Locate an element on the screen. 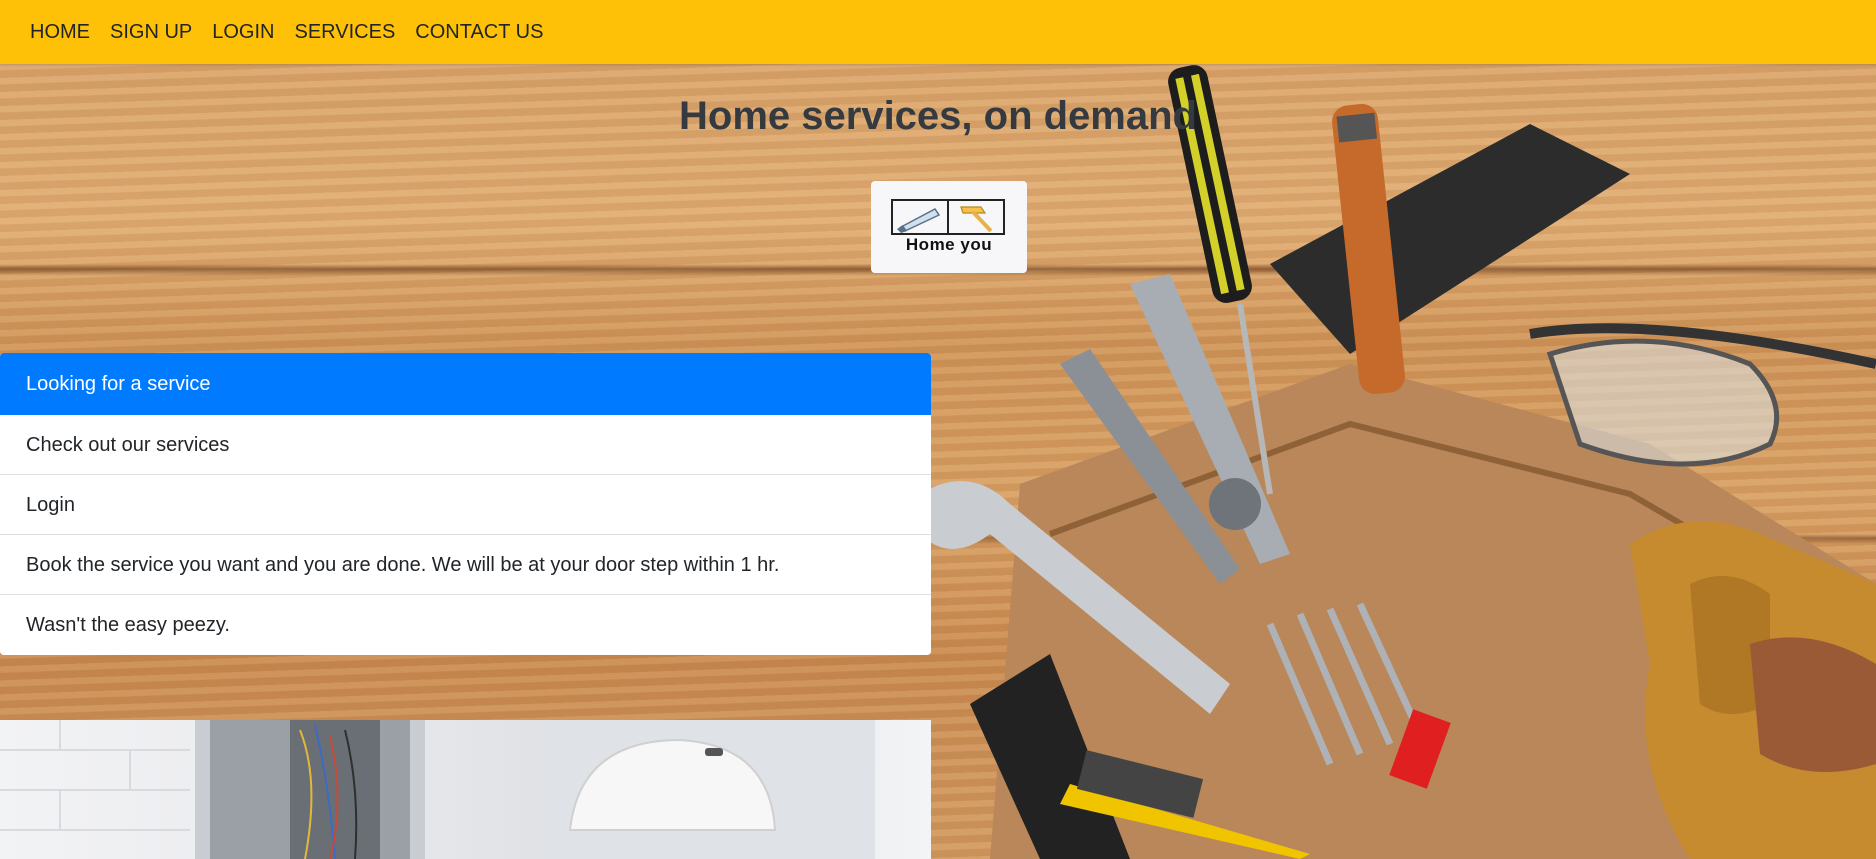 This screenshot has height=859, width=1876. list-header: Looking for a service is located at coordinates (465, 384).